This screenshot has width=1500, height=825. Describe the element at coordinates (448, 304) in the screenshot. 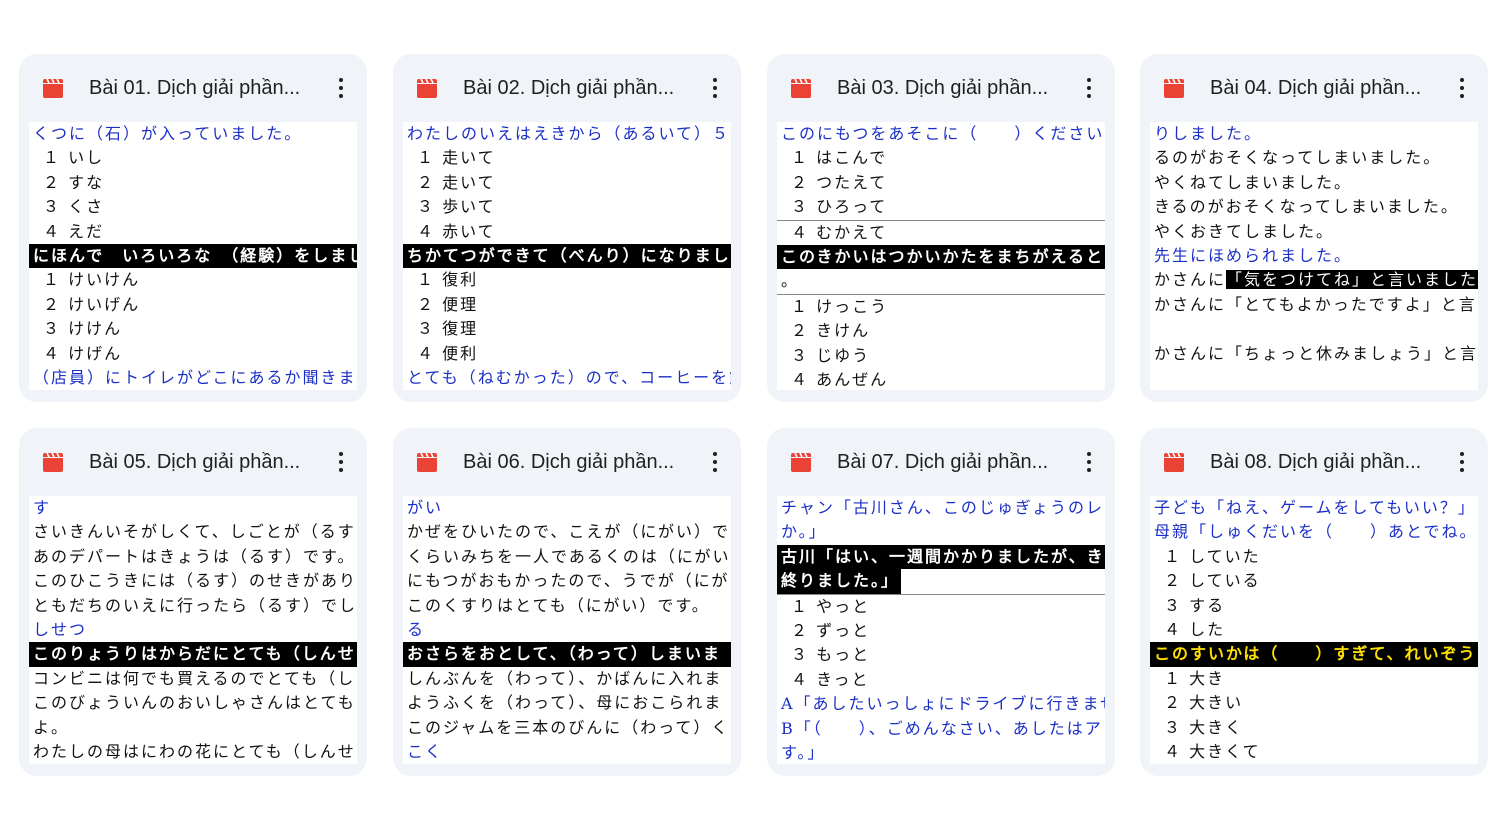

I see `thumbnail-line: ２ 便理` at that location.